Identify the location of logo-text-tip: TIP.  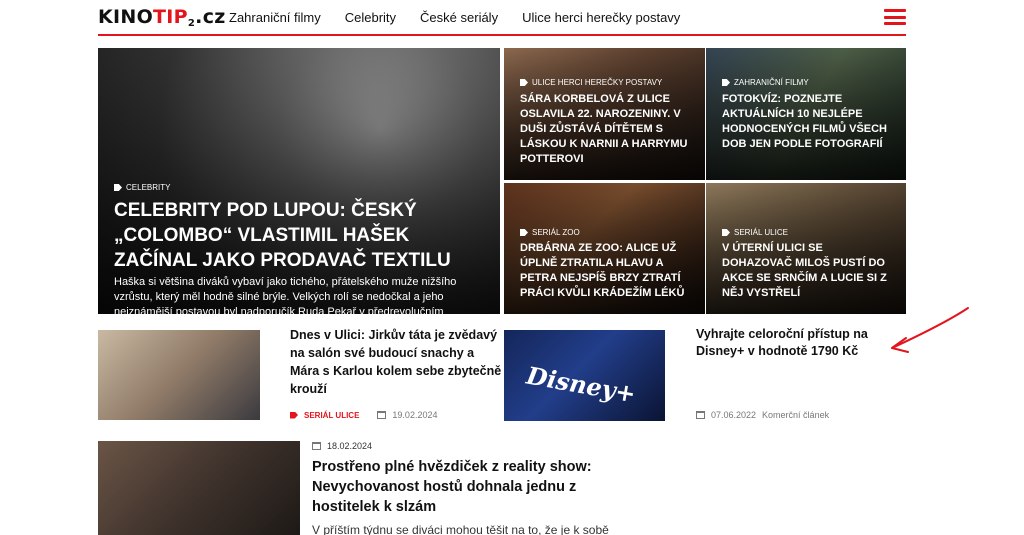
(170, 17).